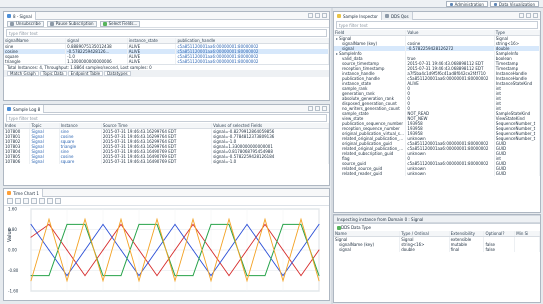 This screenshot has height=304, width=543. I want to click on time-chart-tab: Time Chart 1, so click(23, 193).